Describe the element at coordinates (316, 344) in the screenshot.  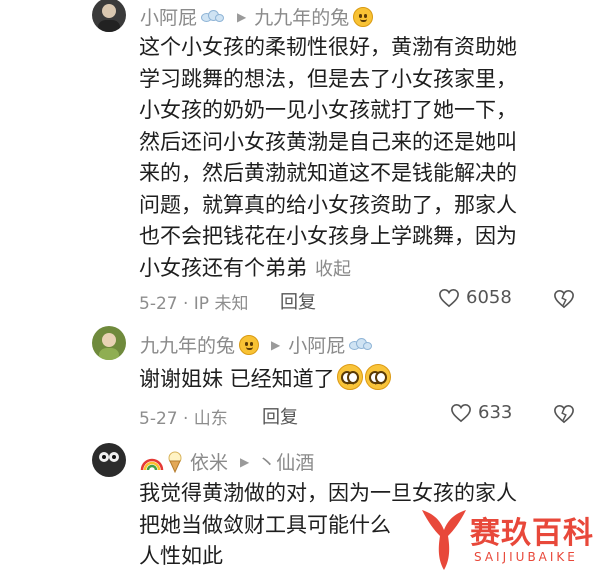
I see `reply-to-name: 小阿屁` at that location.